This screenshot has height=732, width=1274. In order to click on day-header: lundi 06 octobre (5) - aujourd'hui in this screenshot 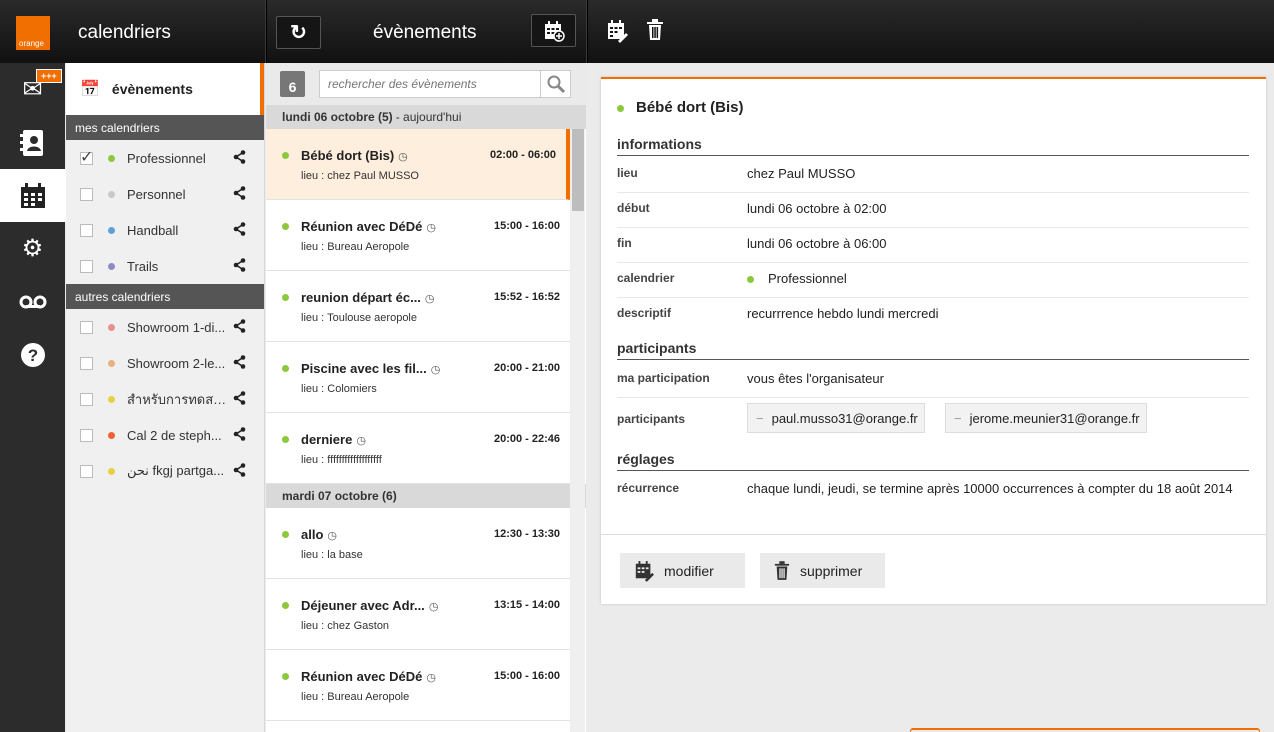, I will do `click(426, 117)`.